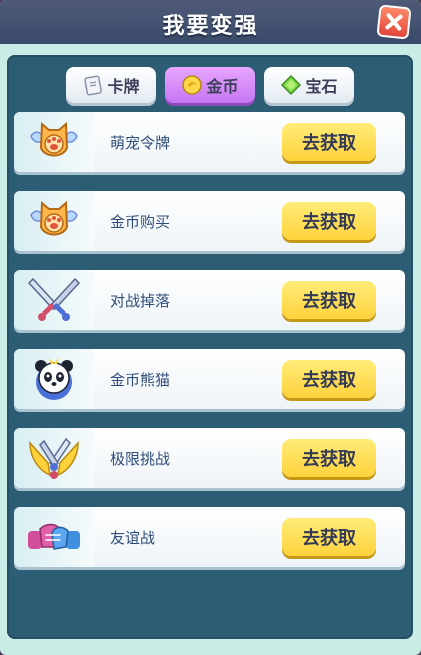 The image size is (421, 655). I want to click on list-item: 萌宠令牌 去获取, so click(209, 142).